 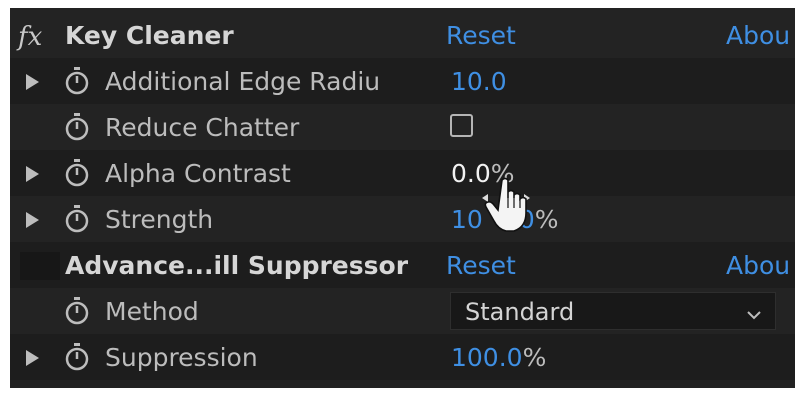 What do you see at coordinates (181, 357) in the screenshot?
I see `property-name: Suppression` at bounding box center [181, 357].